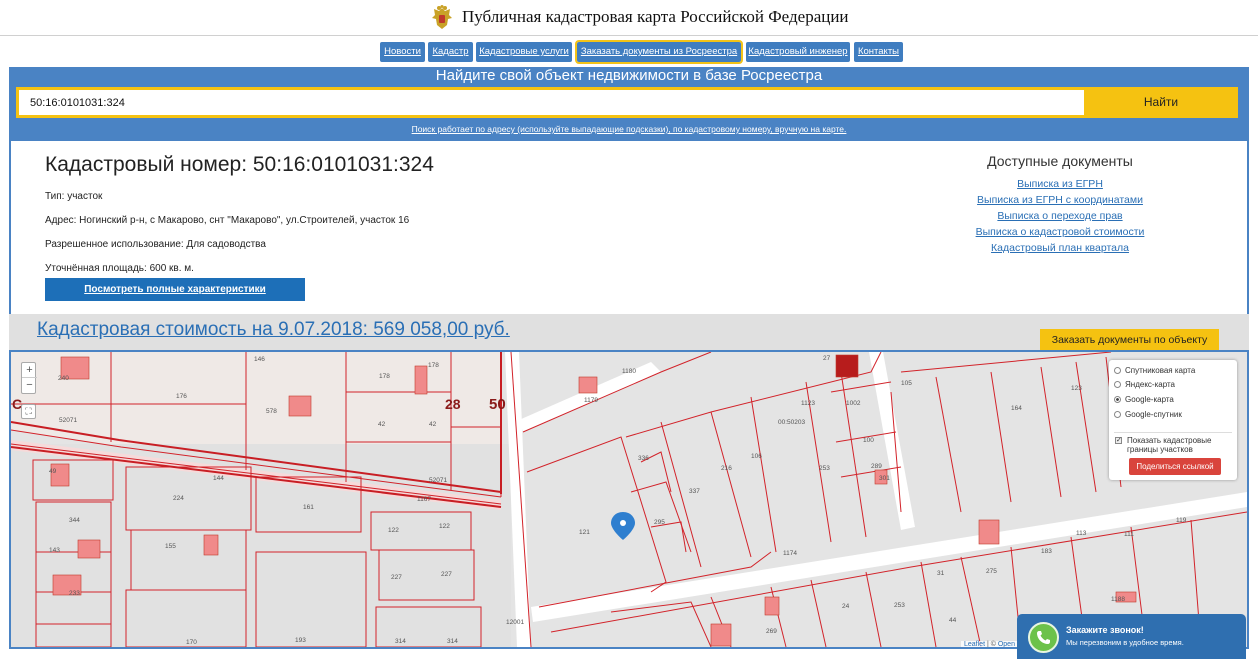 This screenshot has width=1258, height=662. What do you see at coordinates (1173, 432) in the screenshot?
I see `layer-divider` at bounding box center [1173, 432].